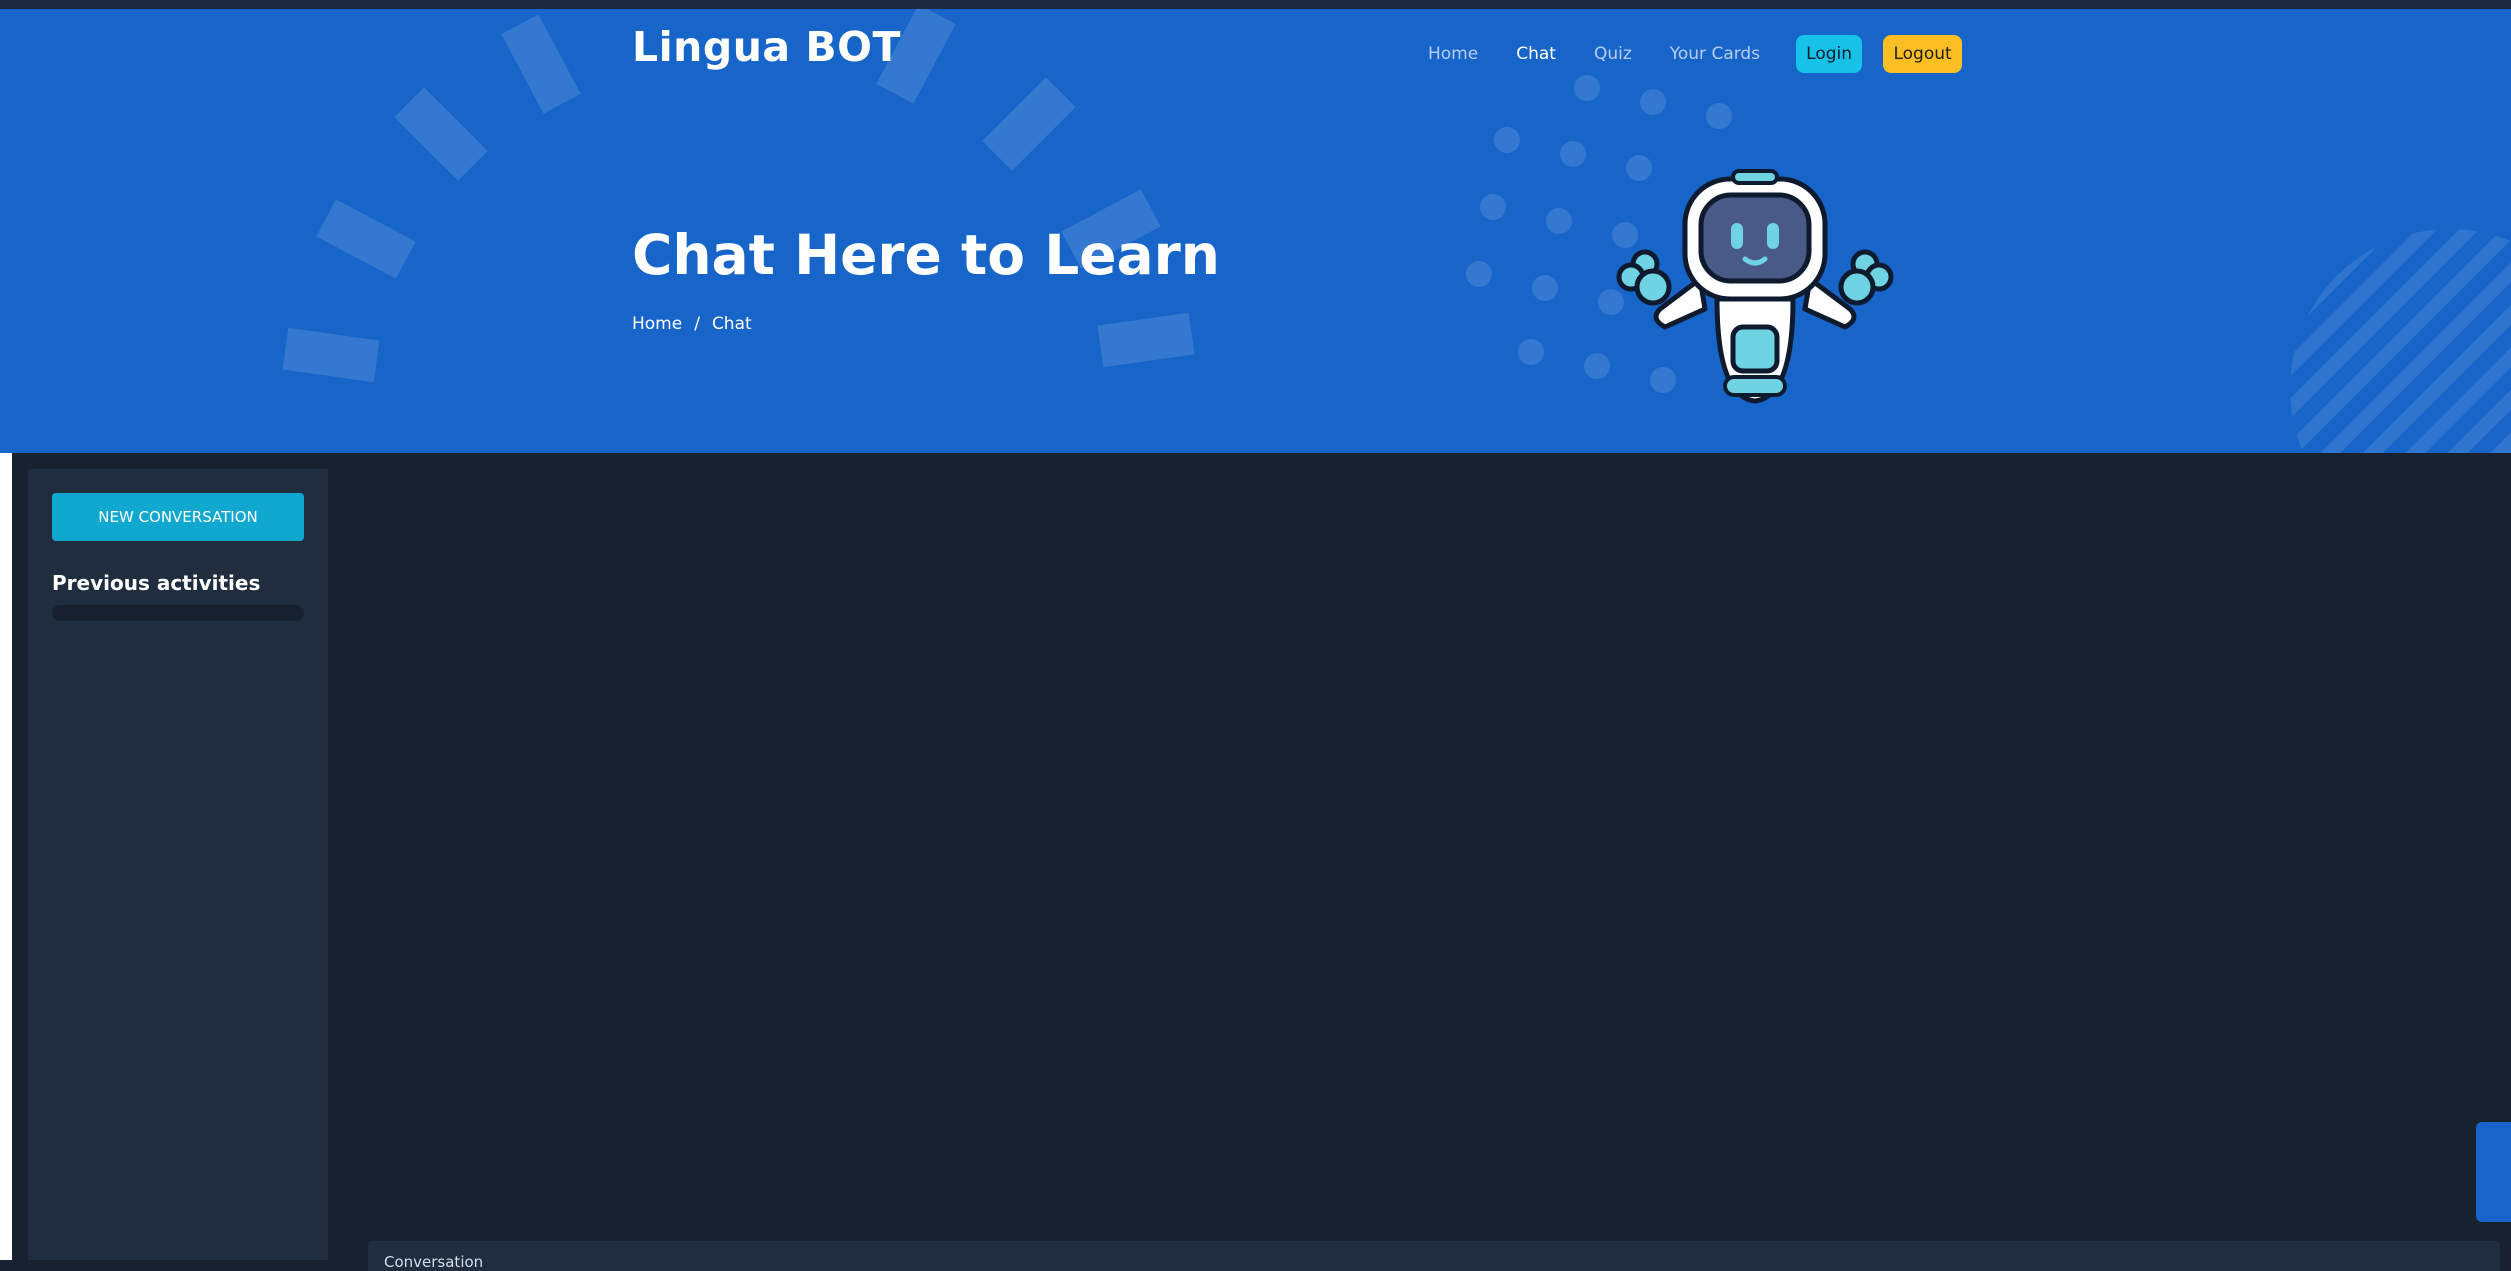 The width and height of the screenshot is (2511, 1271). Describe the element at coordinates (1255, 4) in the screenshot. I see `browser-top-strip` at that location.